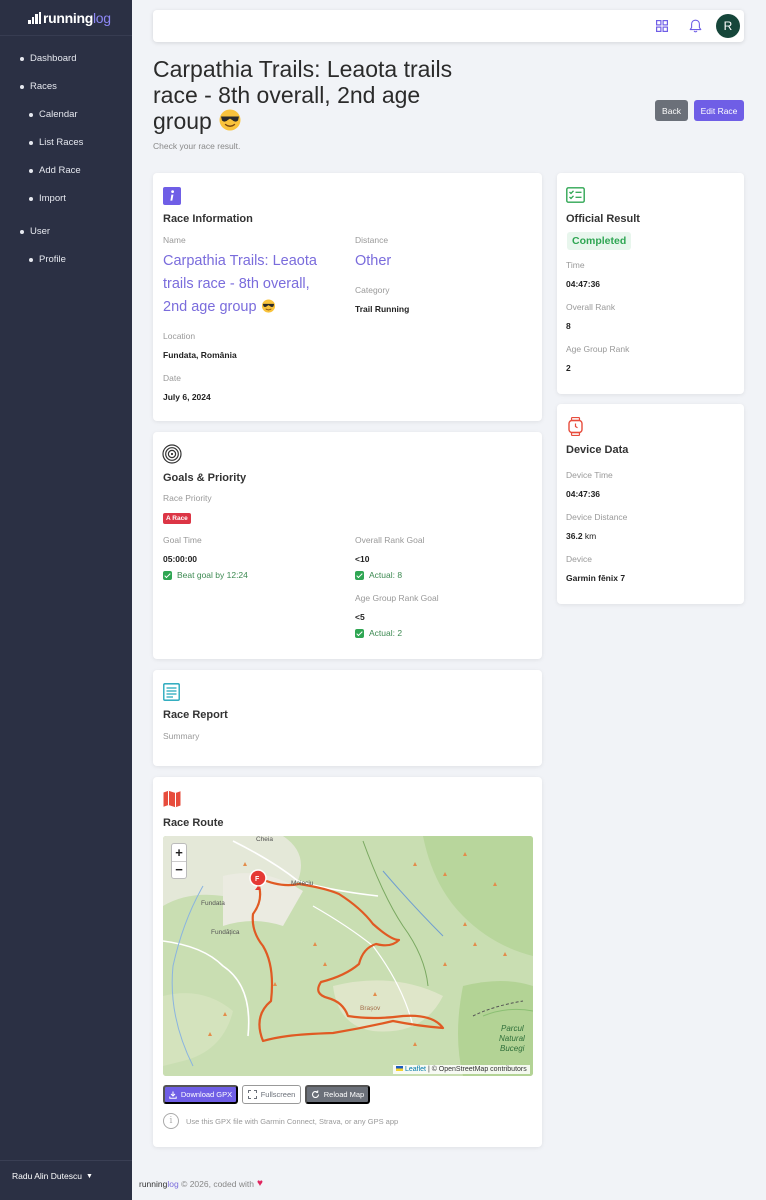 This screenshot has height=1200, width=766. I want to click on sidebar-item-user: User, so click(35, 231).